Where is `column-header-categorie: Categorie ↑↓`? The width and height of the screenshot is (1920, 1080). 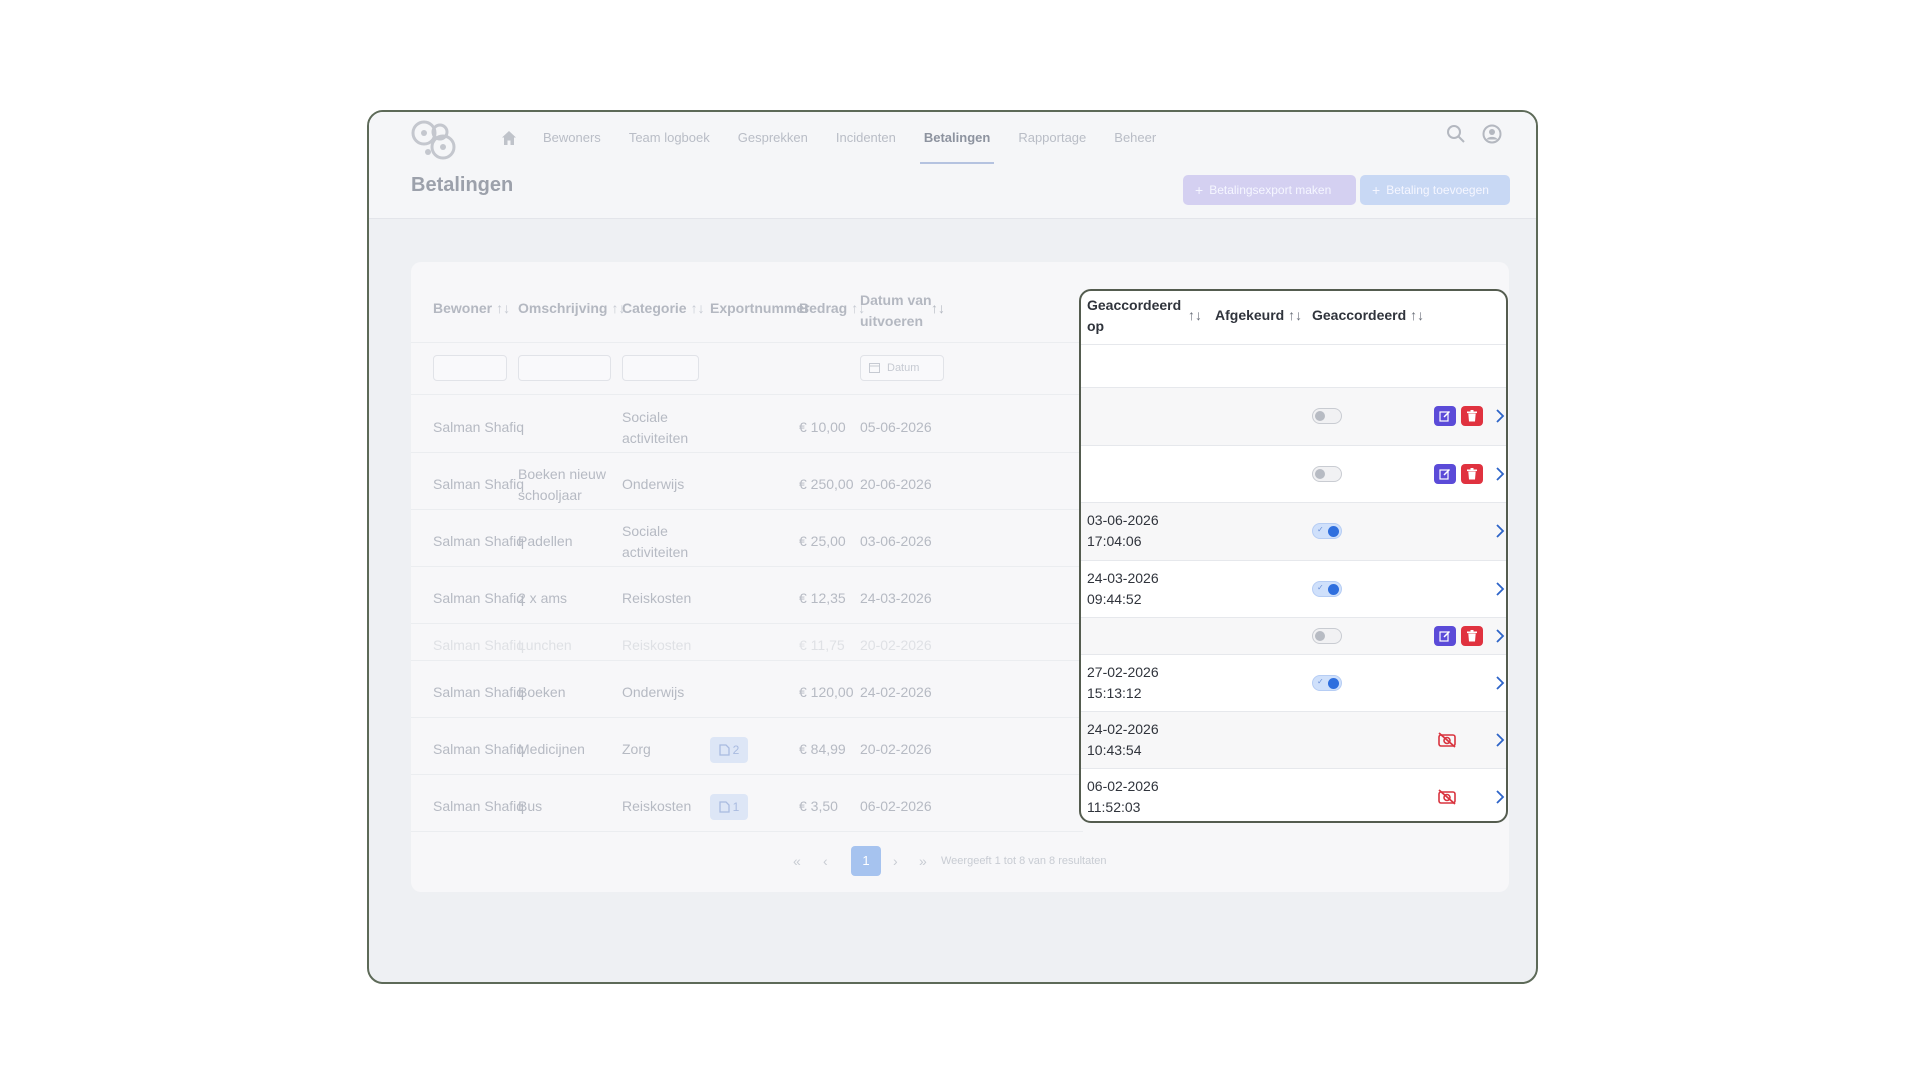 column-header-categorie: Categorie ↑↓ is located at coordinates (663, 308).